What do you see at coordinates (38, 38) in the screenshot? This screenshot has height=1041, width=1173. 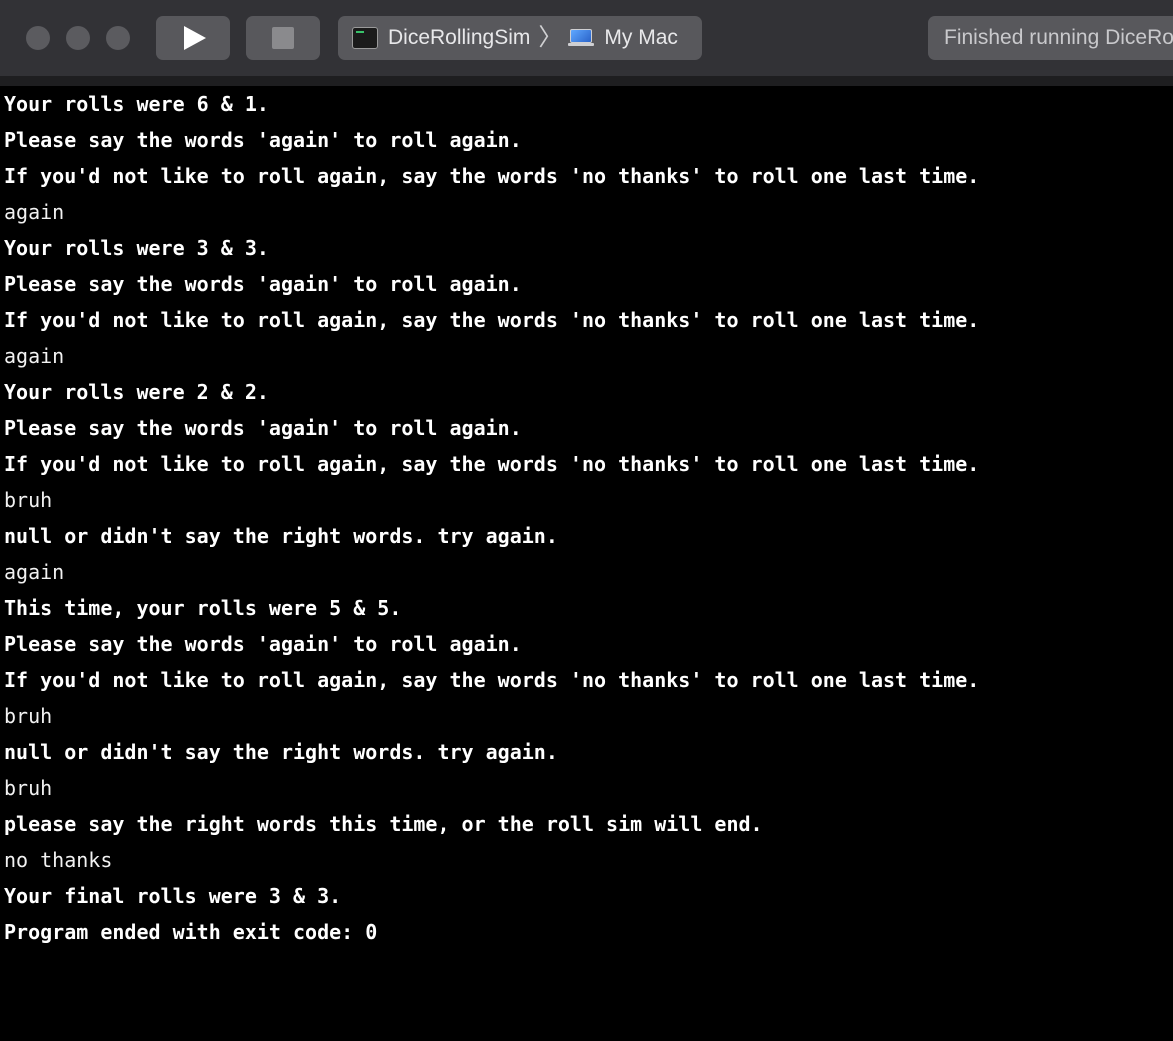 I see `window-close-button` at bounding box center [38, 38].